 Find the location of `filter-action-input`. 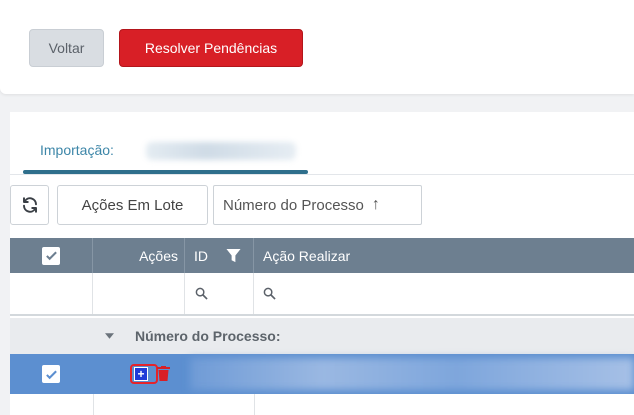

filter-action-input is located at coordinates (444, 293).